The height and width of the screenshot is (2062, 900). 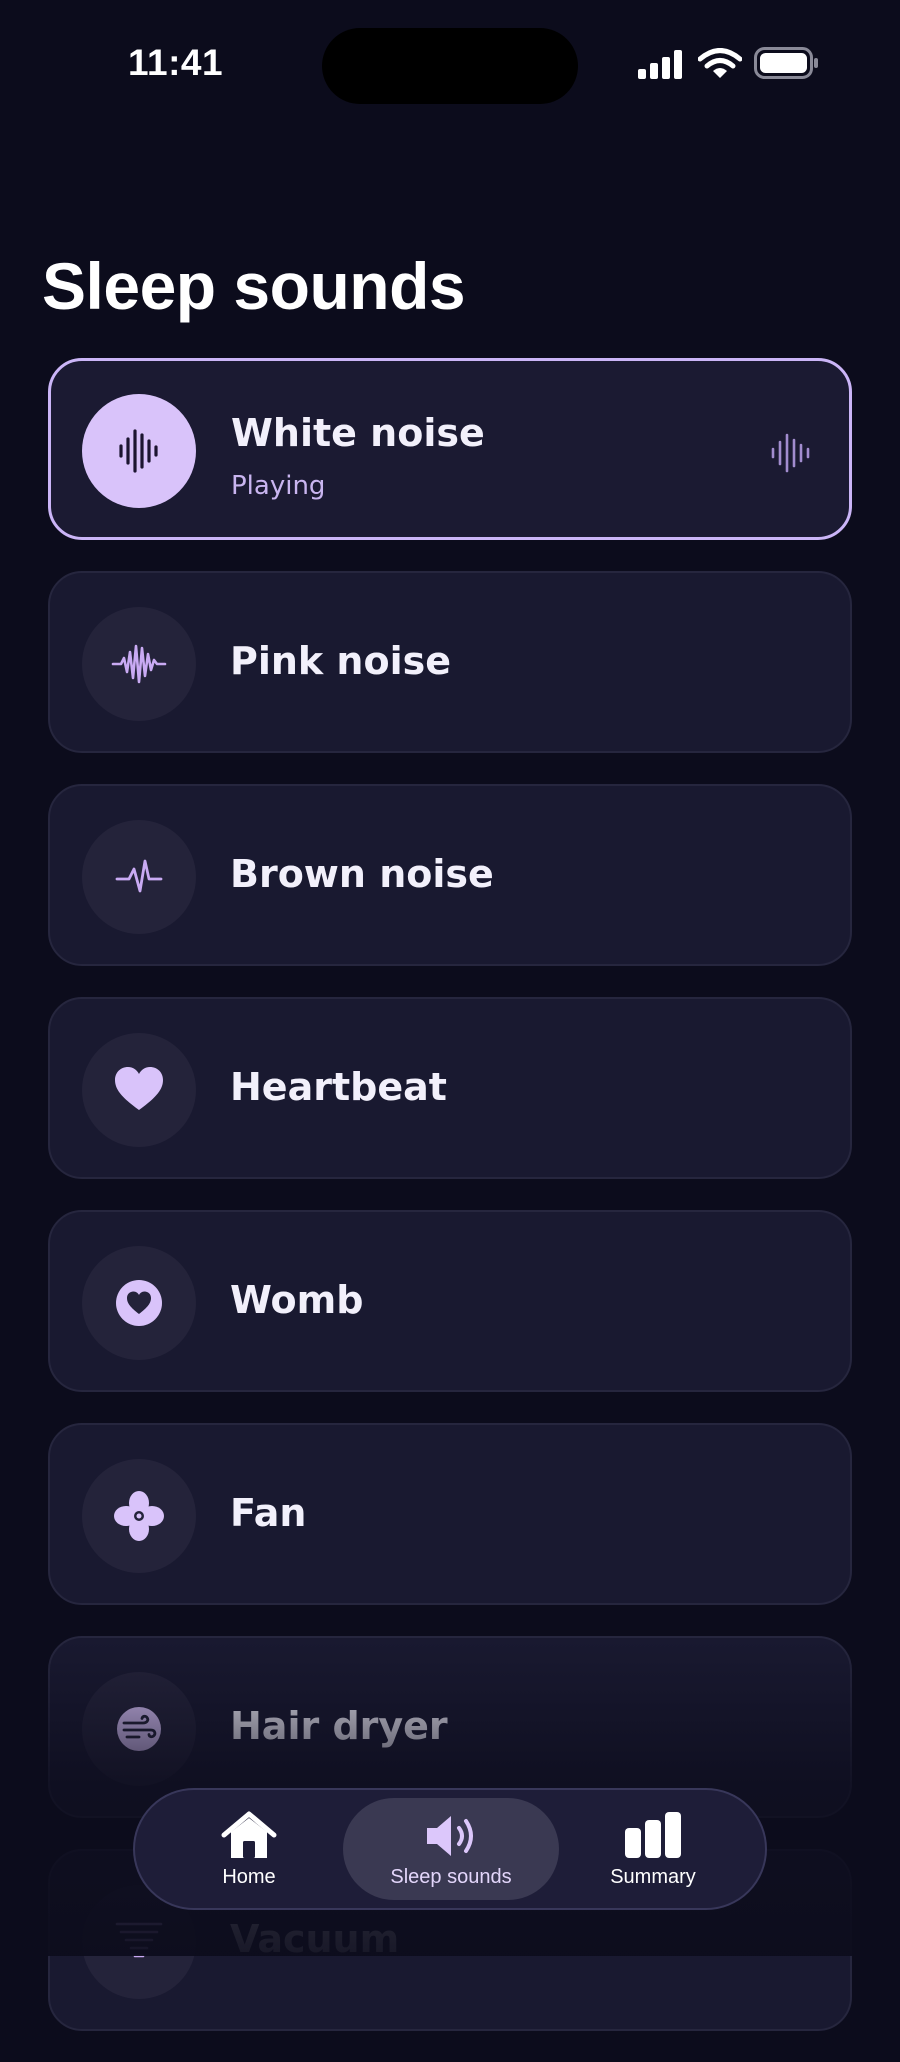 I want to click on sound-item-white-noise: White noise Playing, so click(x=450, y=449).